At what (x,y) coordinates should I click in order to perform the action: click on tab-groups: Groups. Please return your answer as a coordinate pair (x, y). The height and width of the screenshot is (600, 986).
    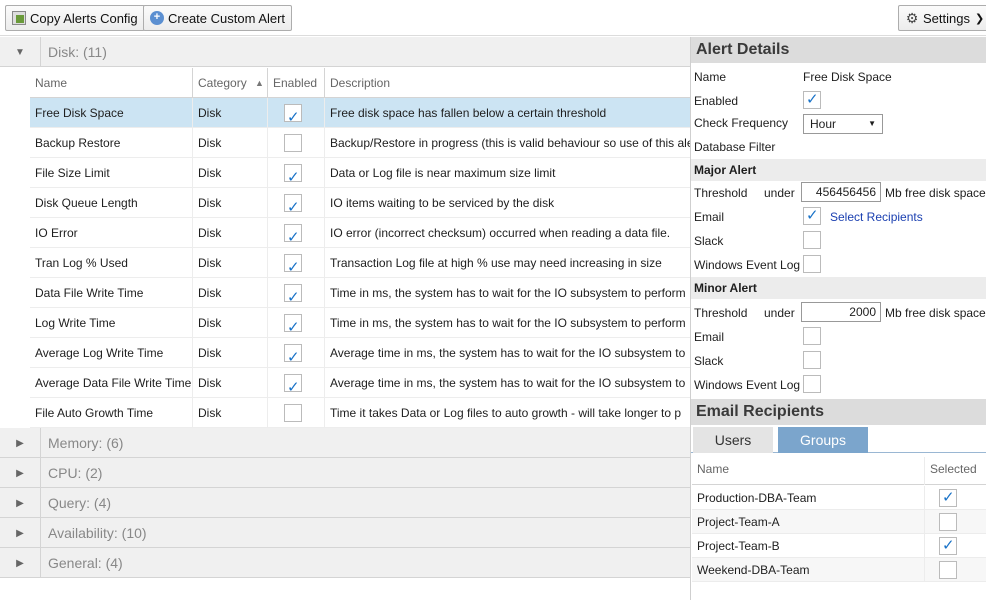
    Looking at the image, I should click on (823, 440).